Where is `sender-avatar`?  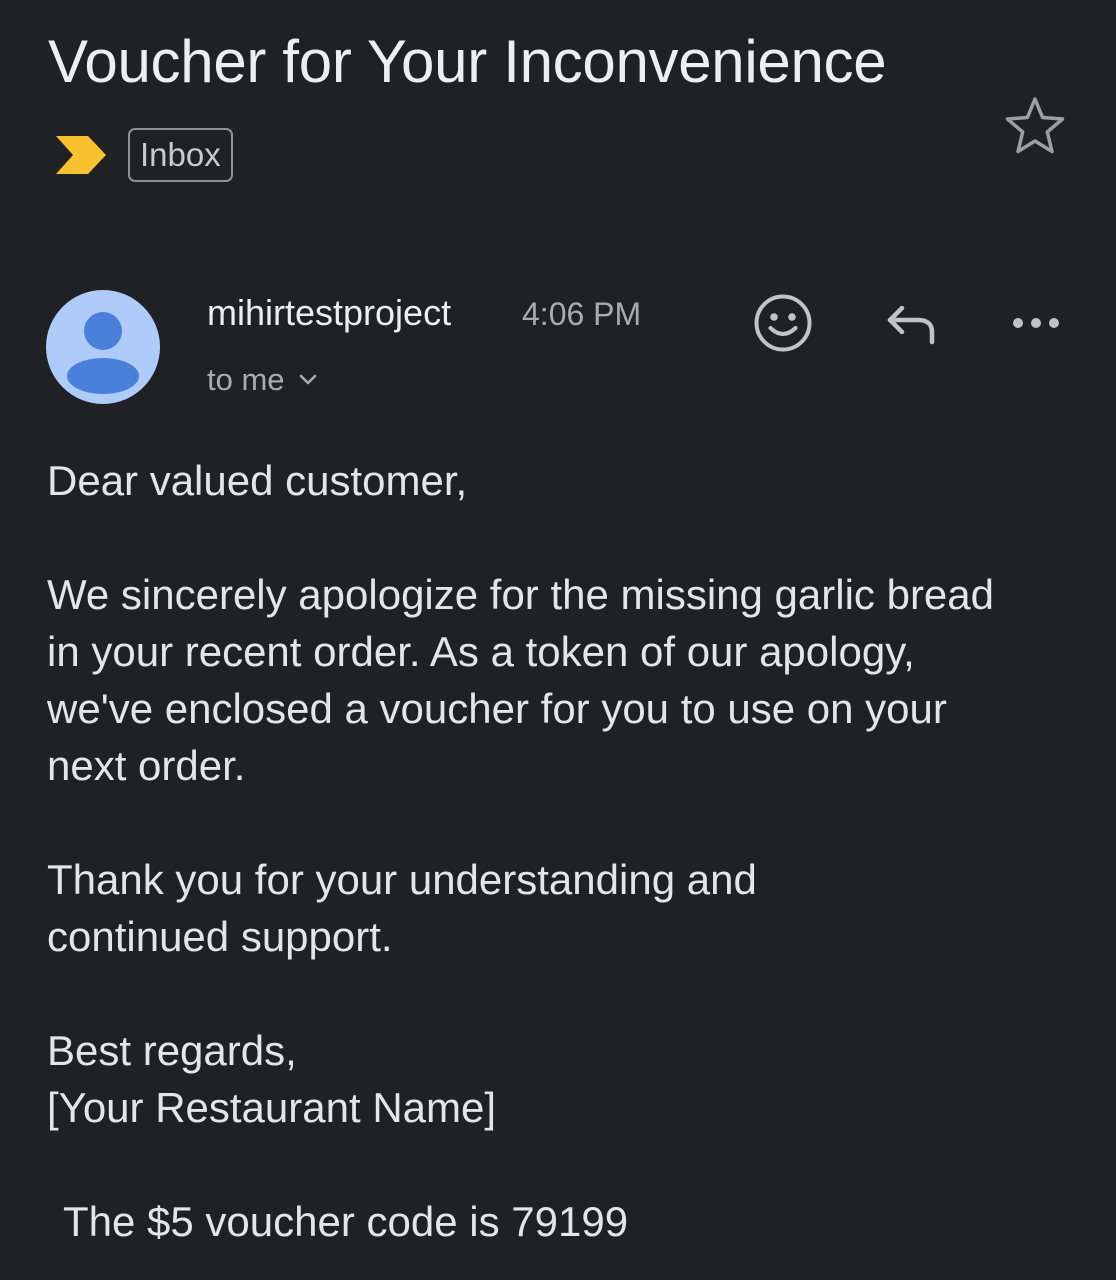
sender-avatar is located at coordinates (103, 347).